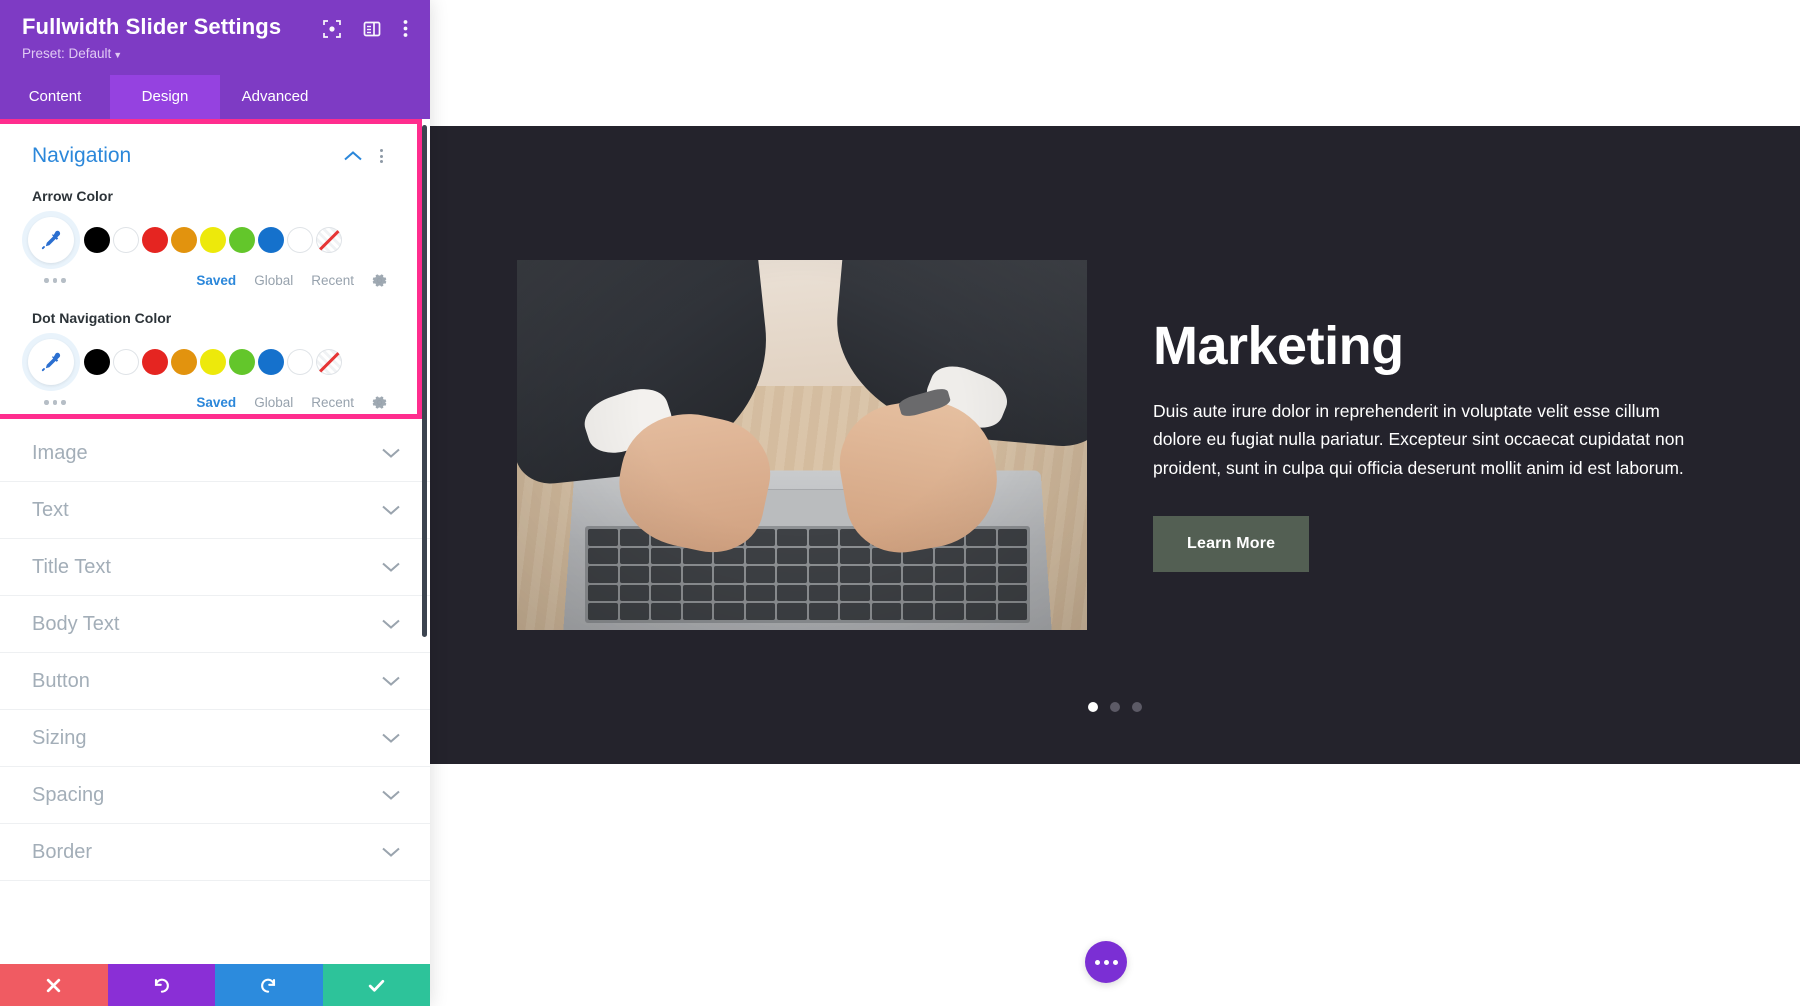 The width and height of the screenshot is (1800, 1006). I want to click on section-row-title-text: Title Text, so click(215, 567).